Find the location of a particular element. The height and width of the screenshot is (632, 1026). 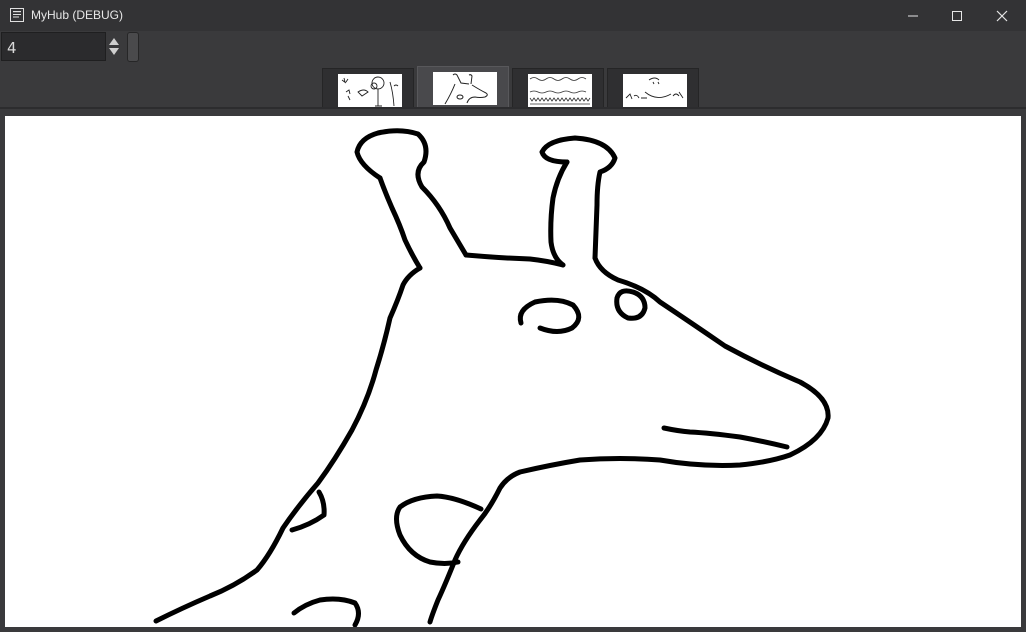

window-title: MyHub (DEBUG) is located at coordinates (77, 15).